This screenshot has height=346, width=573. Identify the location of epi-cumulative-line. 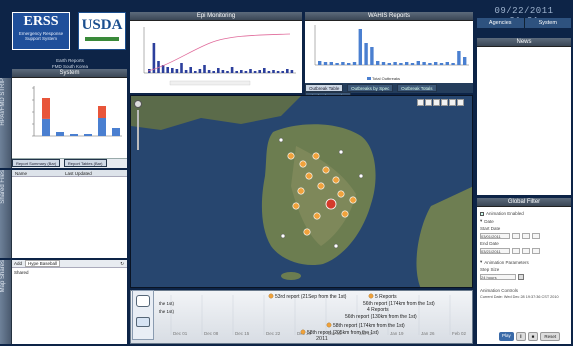
(219, 52).